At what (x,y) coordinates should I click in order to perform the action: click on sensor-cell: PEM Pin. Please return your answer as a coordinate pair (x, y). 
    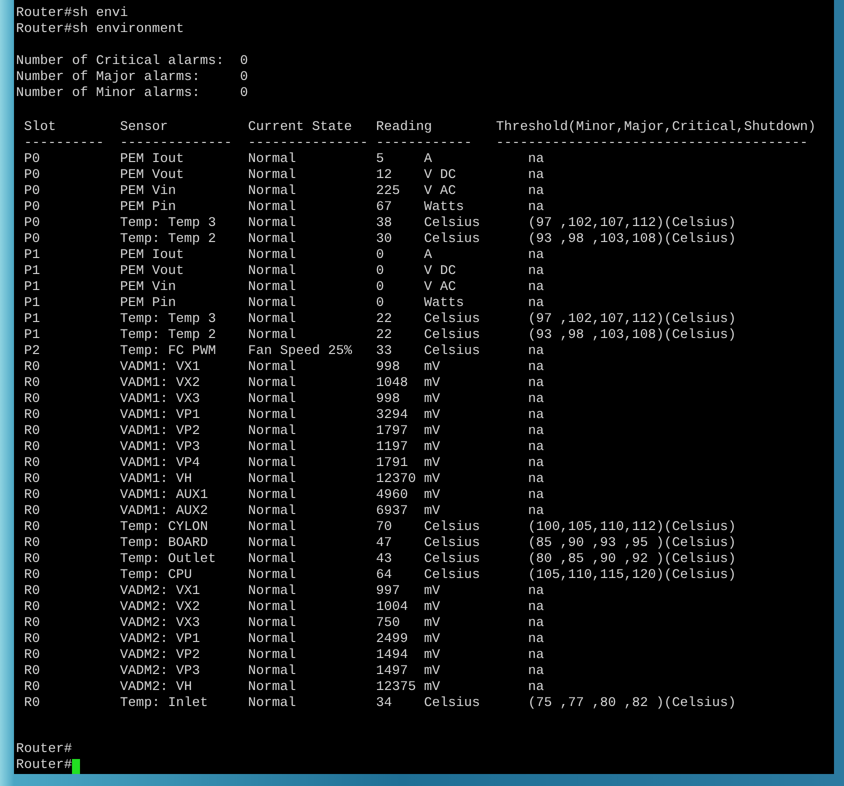
    Looking at the image, I should click on (148, 207).